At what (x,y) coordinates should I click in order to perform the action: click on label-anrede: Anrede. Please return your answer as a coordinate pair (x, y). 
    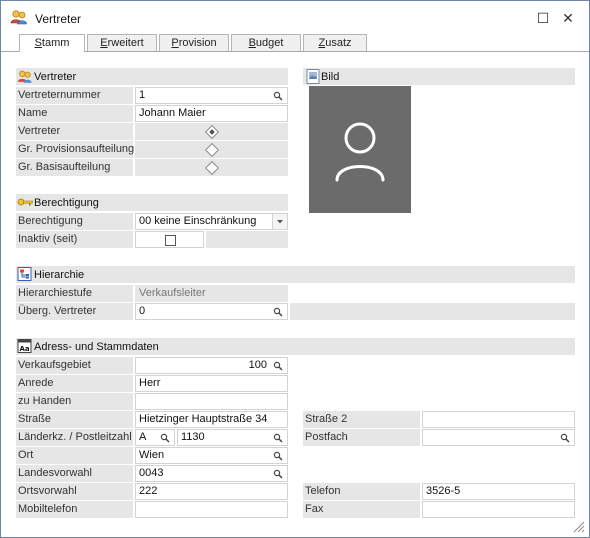
    Looking at the image, I should click on (74, 383).